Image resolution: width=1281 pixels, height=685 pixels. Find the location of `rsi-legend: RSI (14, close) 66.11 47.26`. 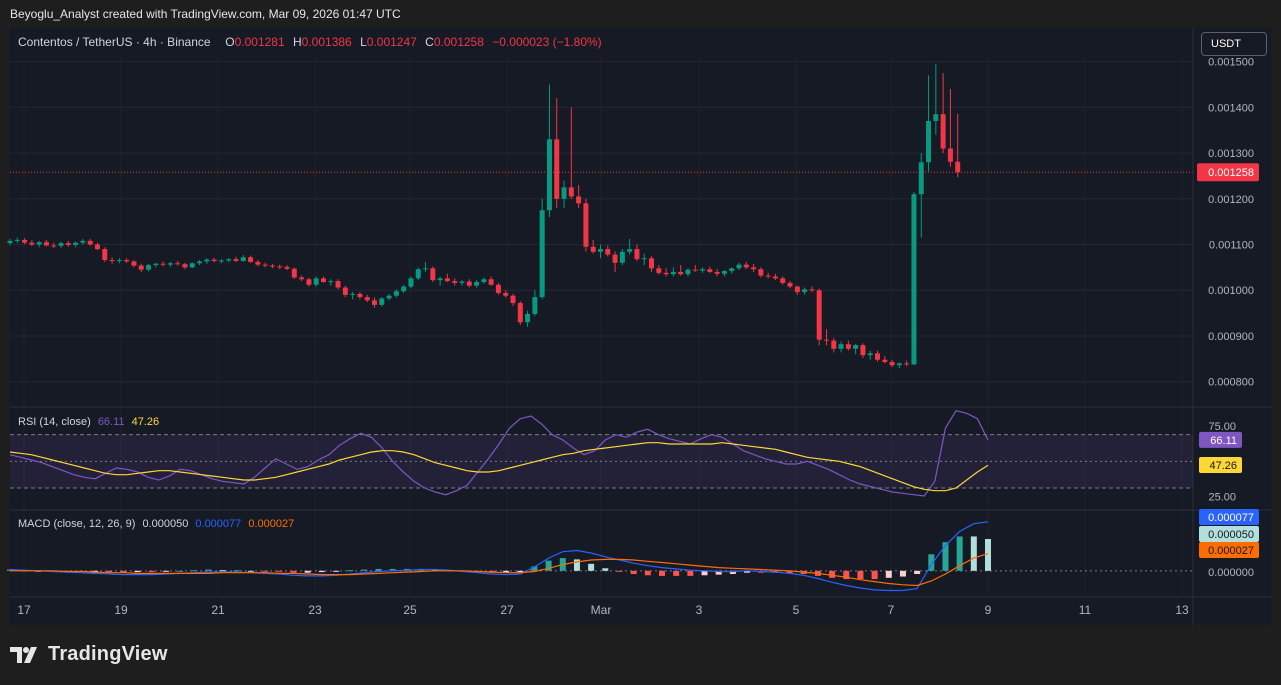

rsi-legend: RSI (14, close) 66.11 47.26 is located at coordinates (88, 422).